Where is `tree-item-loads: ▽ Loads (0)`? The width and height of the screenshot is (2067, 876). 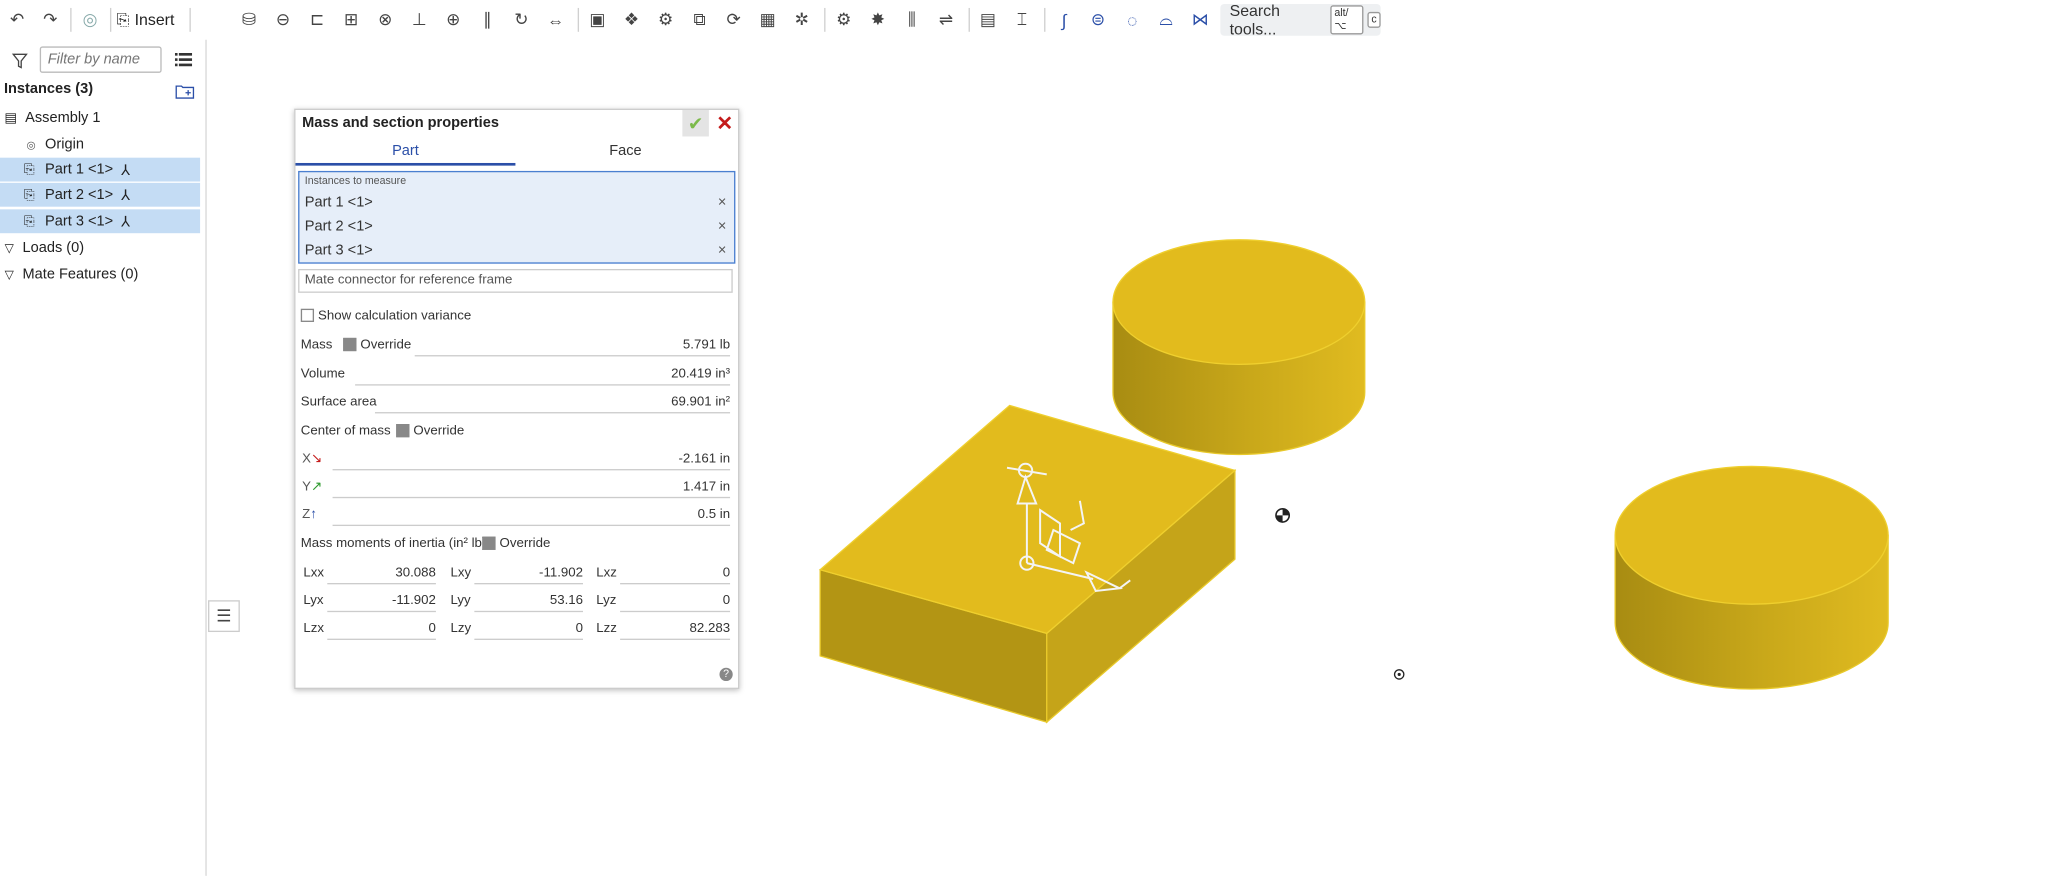 tree-item-loads: ▽ Loads (0) is located at coordinates (100, 248).